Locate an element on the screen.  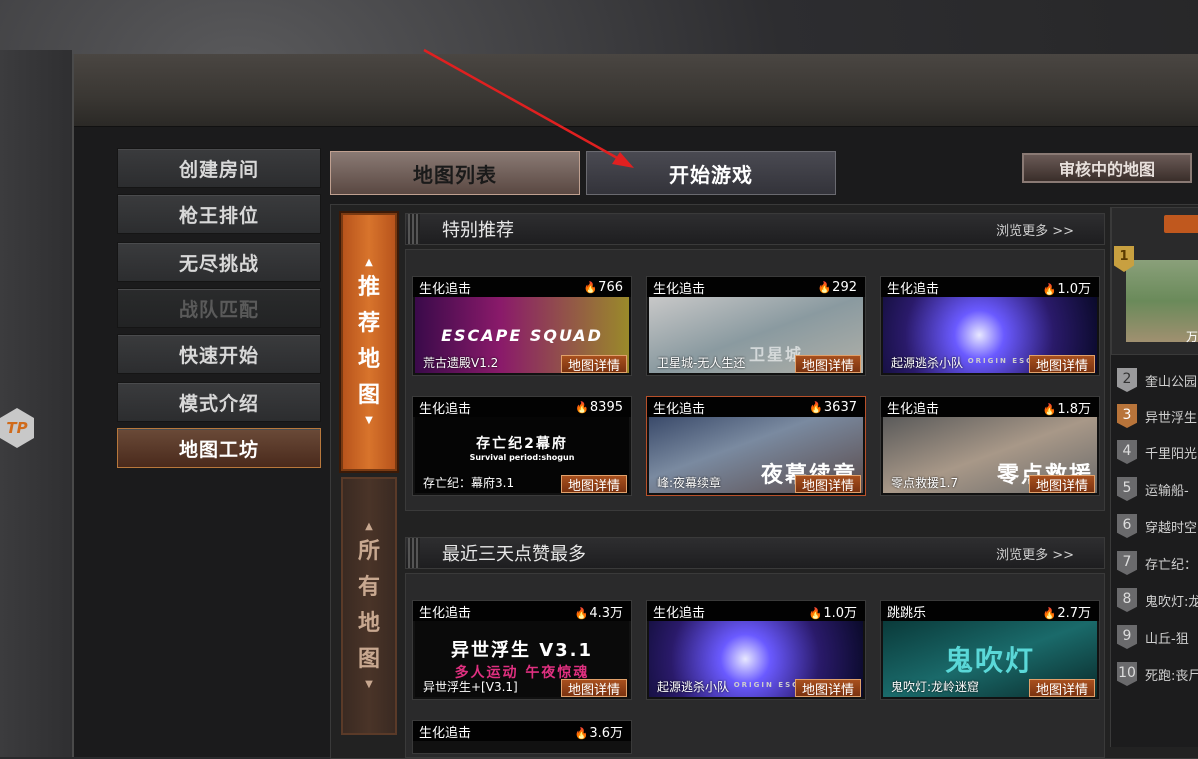
reviewing-maps-button: 审核中的地图 is located at coordinates (1107, 168).